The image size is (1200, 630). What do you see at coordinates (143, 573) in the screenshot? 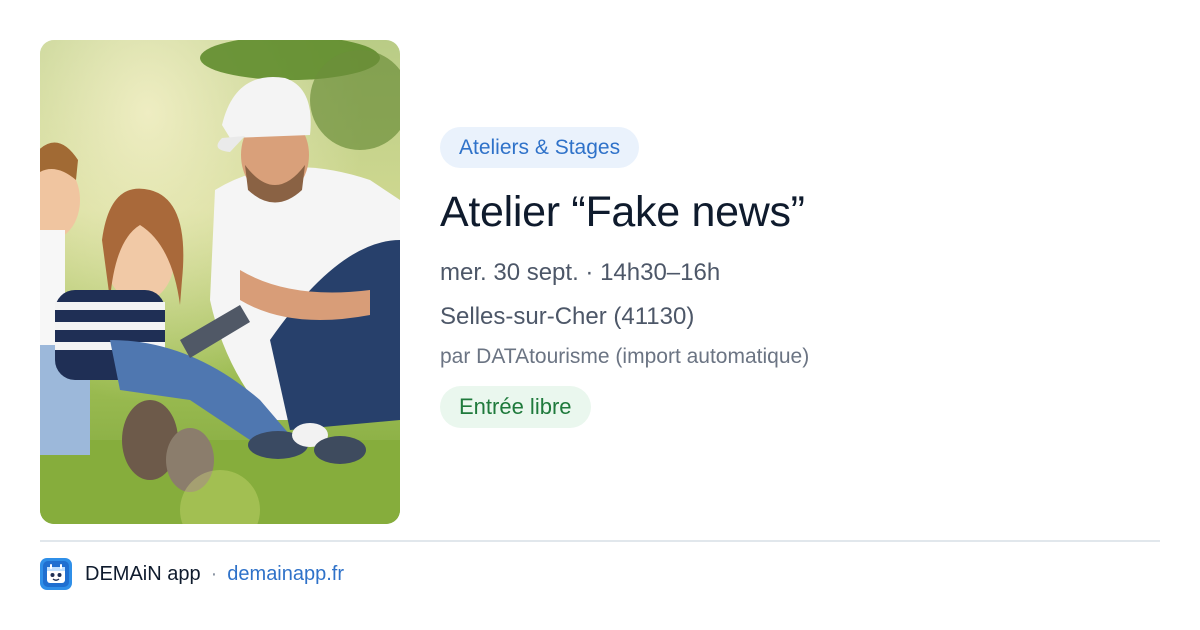
I see `app-name: DEMAiN app` at bounding box center [143, 573].